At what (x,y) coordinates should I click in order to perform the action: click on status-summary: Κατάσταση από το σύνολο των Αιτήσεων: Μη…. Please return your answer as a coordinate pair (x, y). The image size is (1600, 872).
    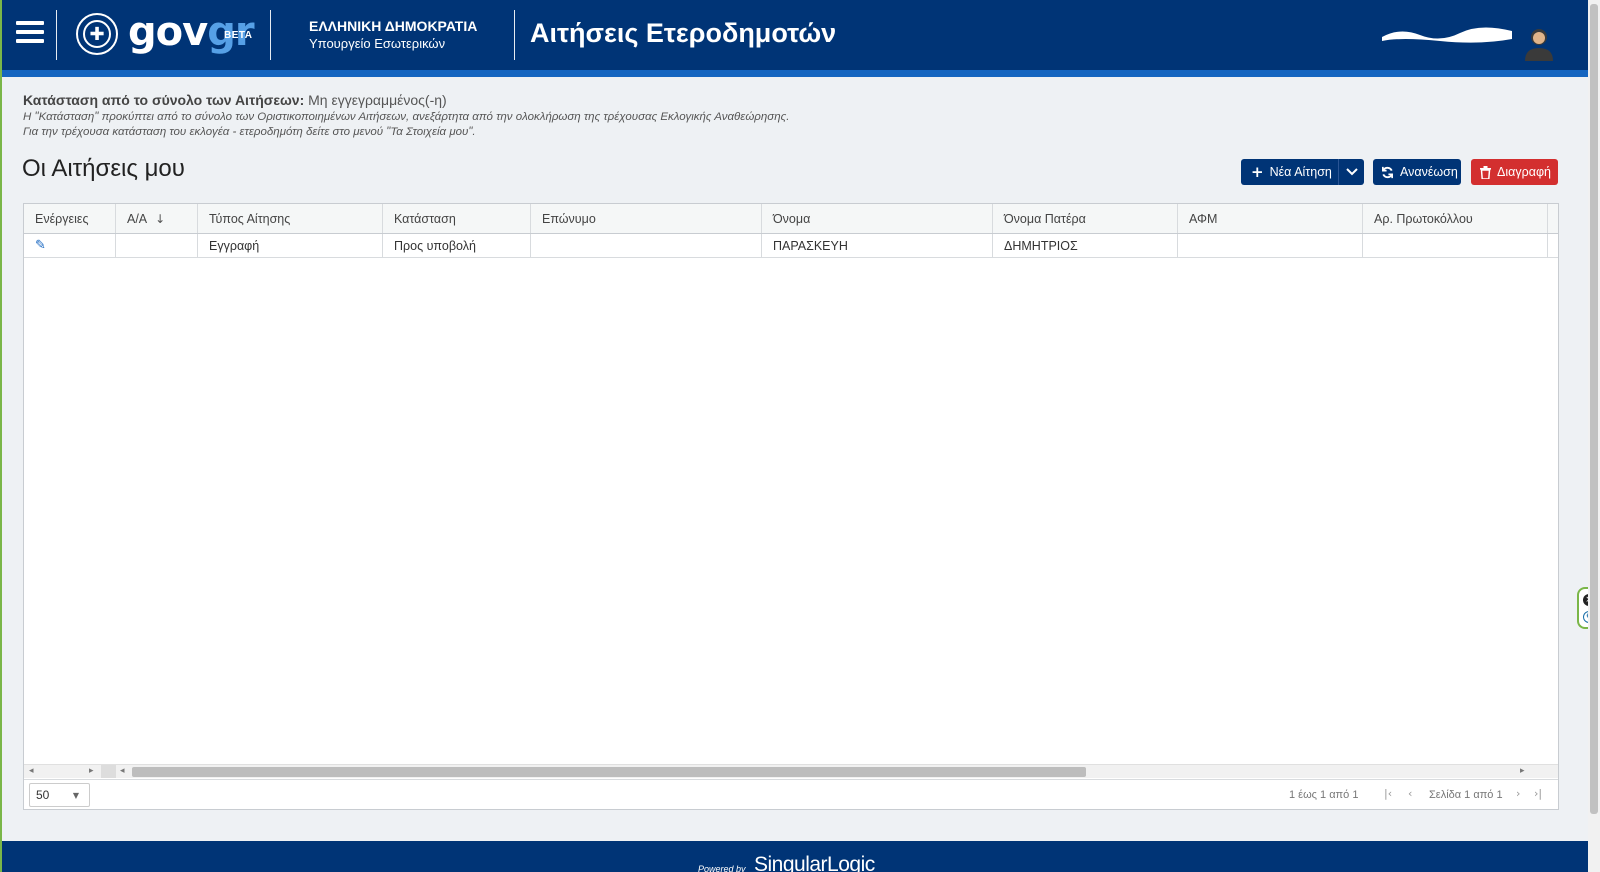
    Looking at the image, I should click on (235, 100).